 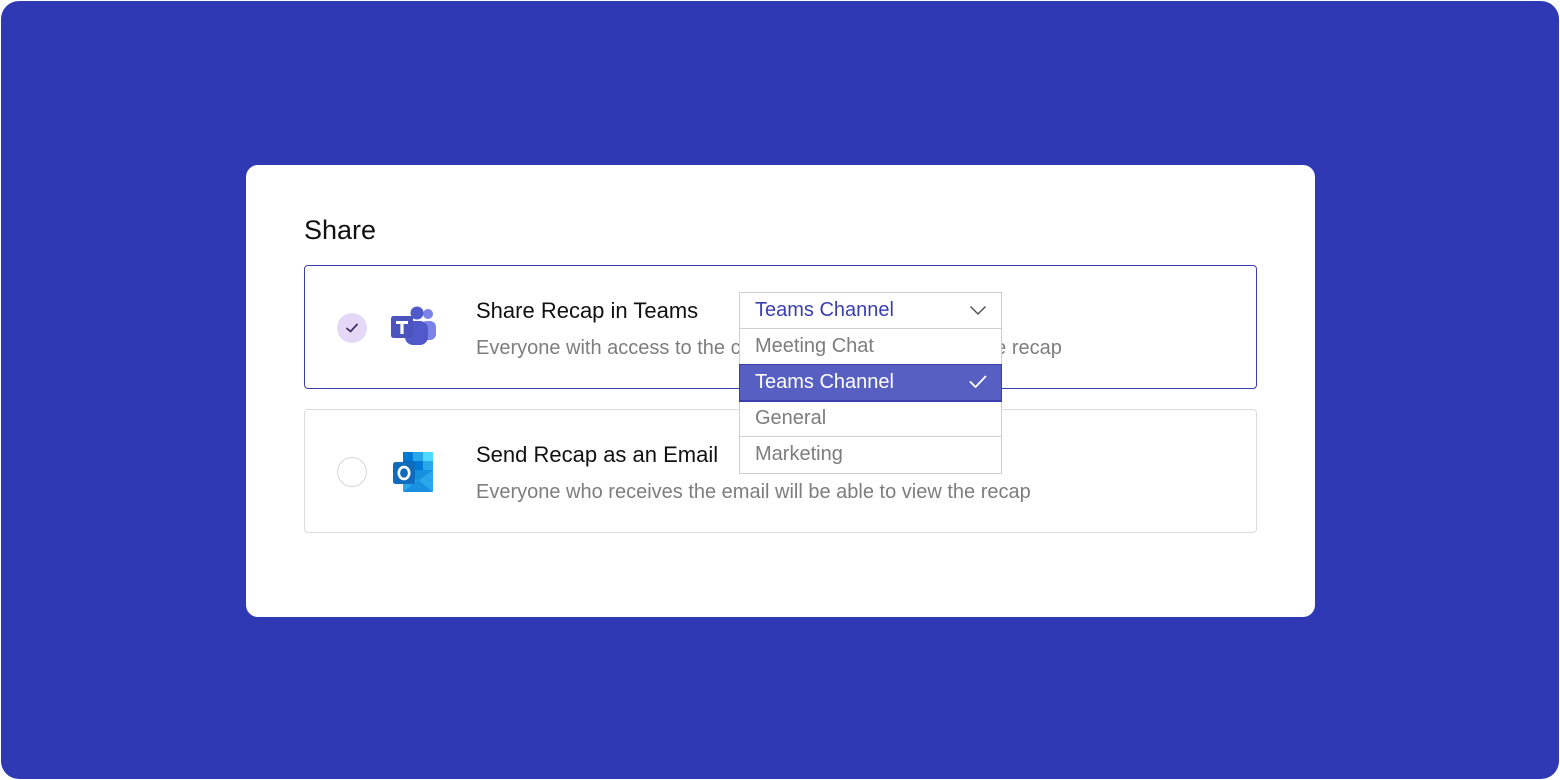 I want to click on dropdown-option-label: Teams Channel, so click(x=824, y=382).